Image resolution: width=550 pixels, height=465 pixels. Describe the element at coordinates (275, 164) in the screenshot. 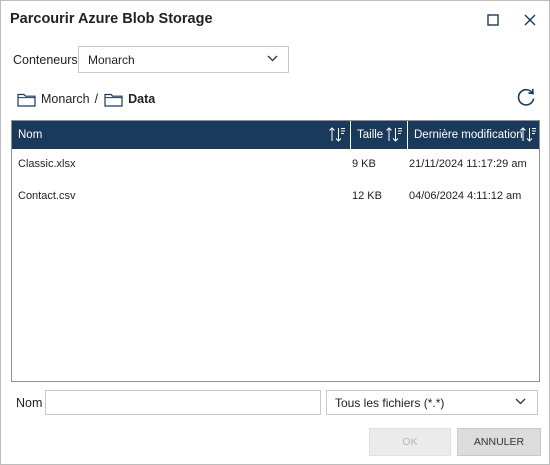

I see `table-row: Classic.xlsx 9 KB 21/11/2024 11:17:29 am` at that location.